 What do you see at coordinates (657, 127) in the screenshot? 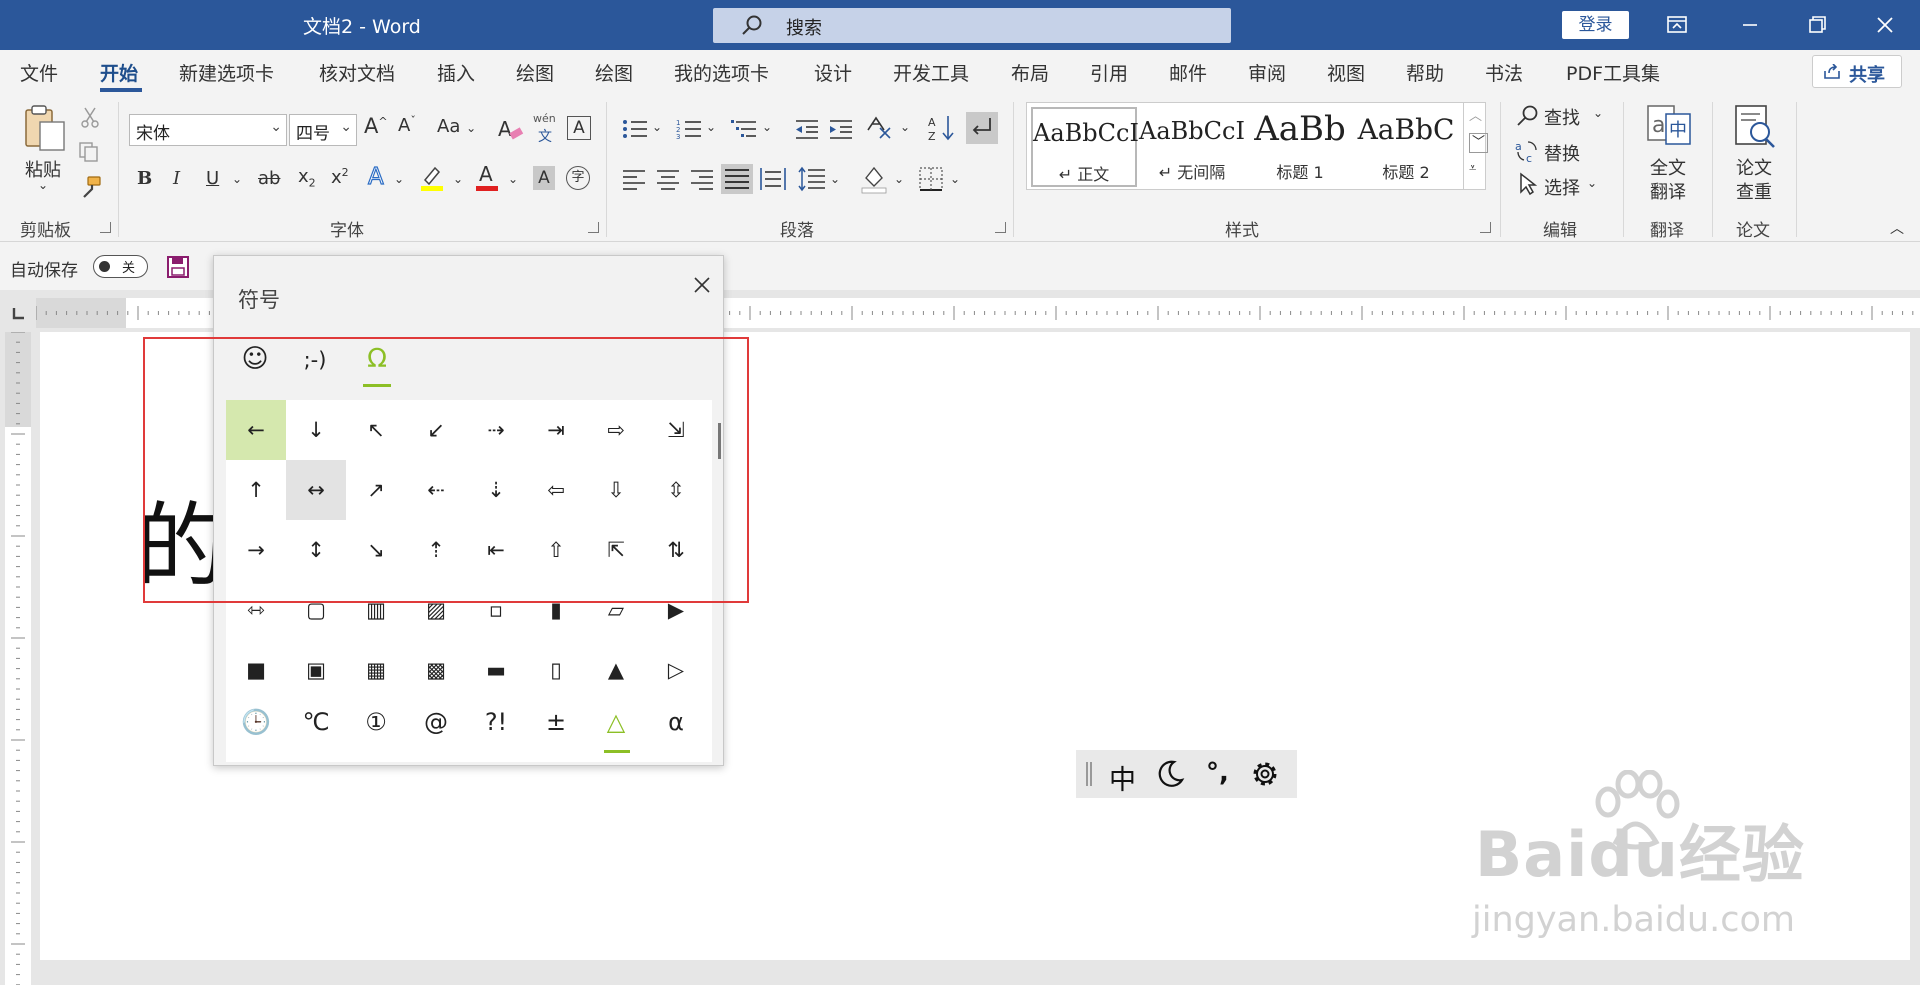
I see `bullets-dropdown-icon: ⌄` at bounding box center [657, 127].